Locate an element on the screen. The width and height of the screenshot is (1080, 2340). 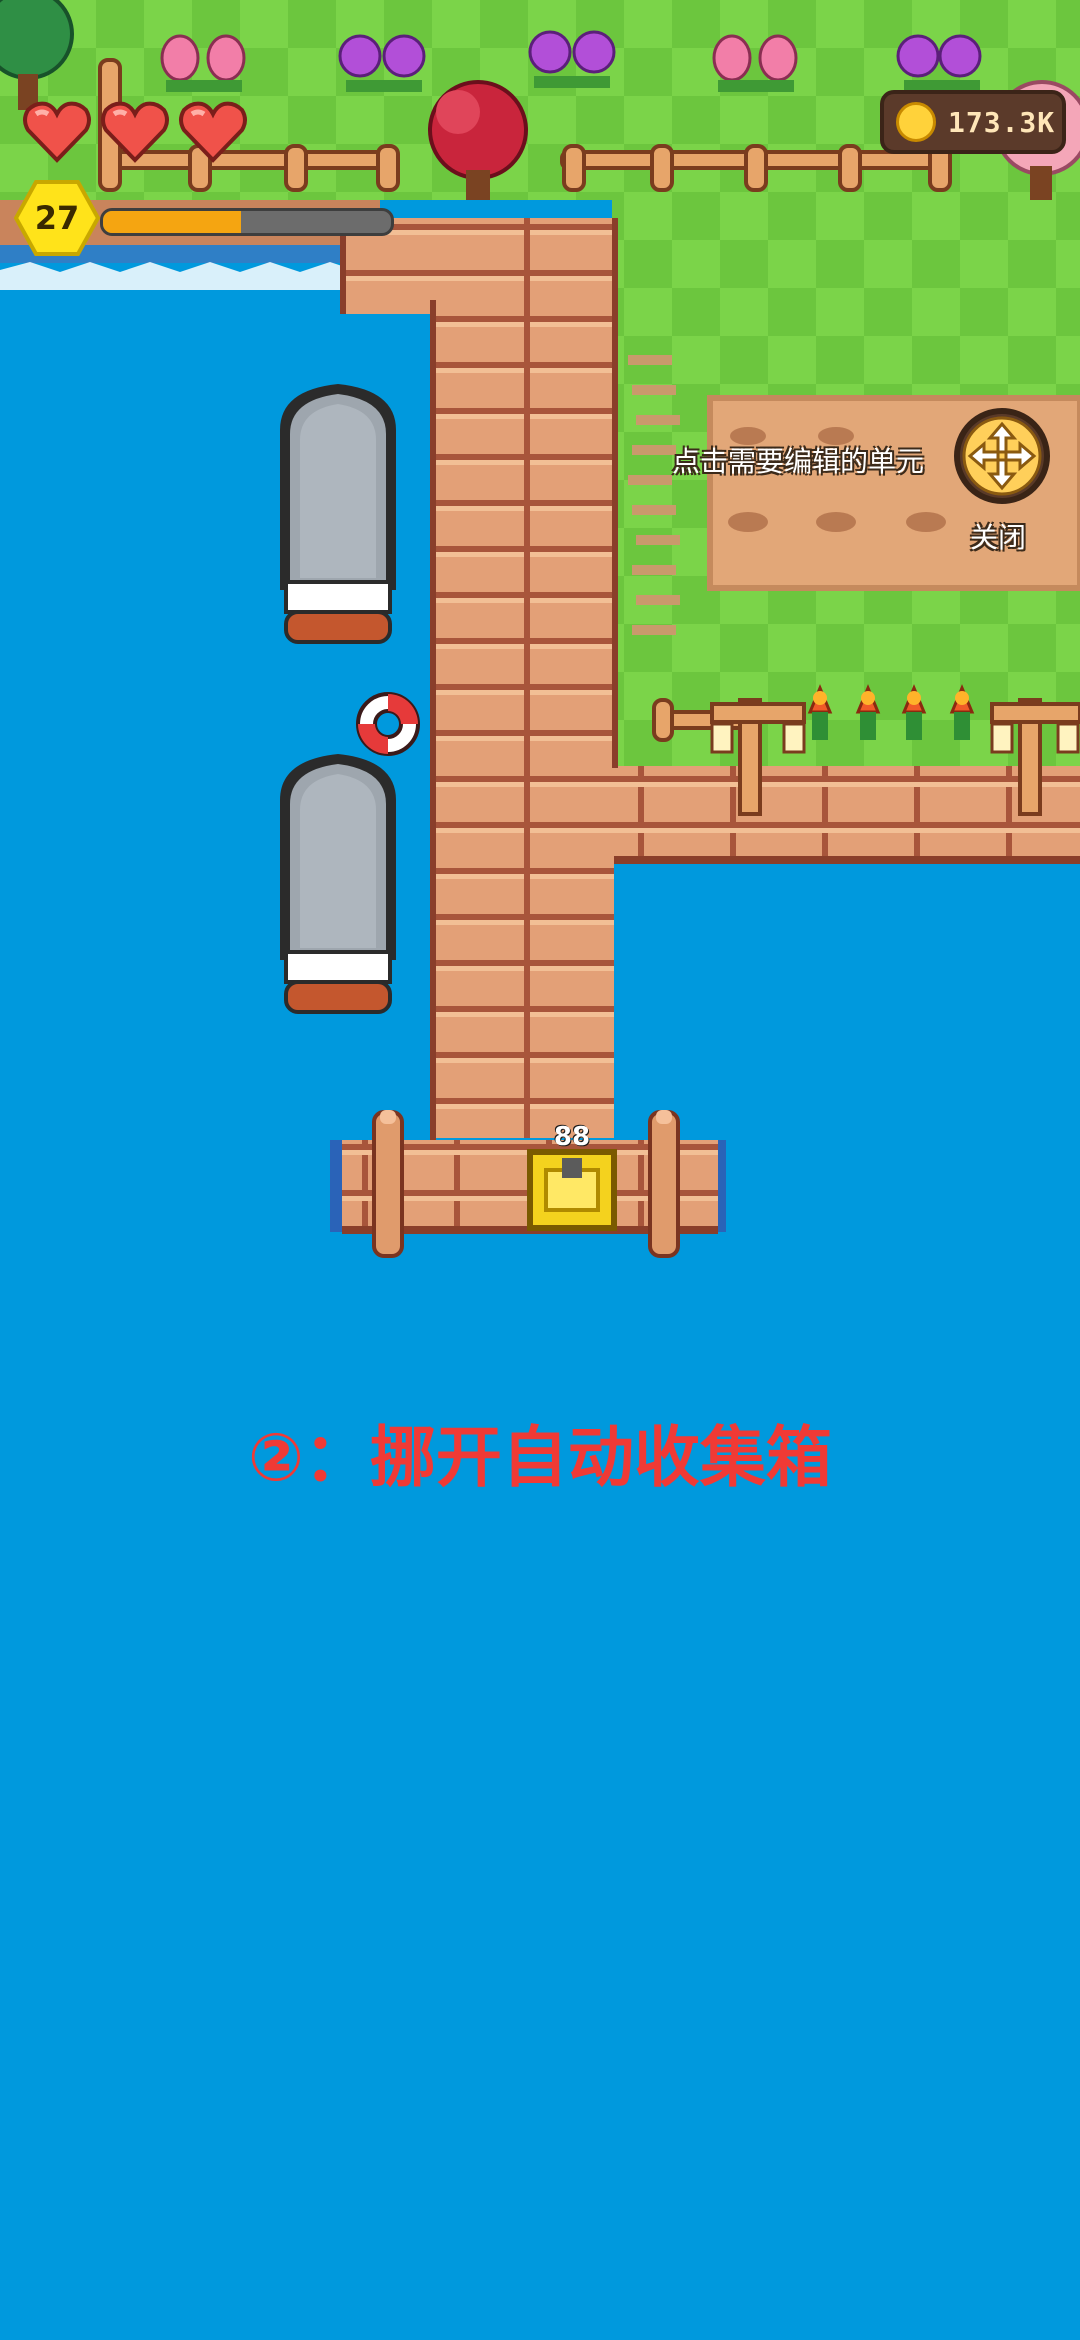
close-button: 关闭 is located at coordinates (998, 536).